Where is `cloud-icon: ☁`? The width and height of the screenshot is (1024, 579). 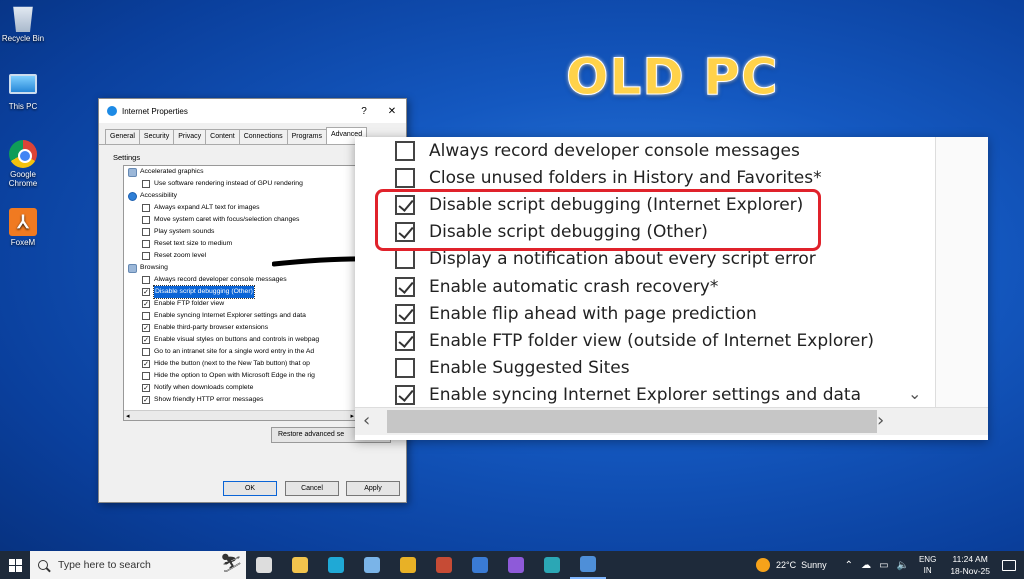
cloud-icon: ☁ is located at coordinates (866, 565).